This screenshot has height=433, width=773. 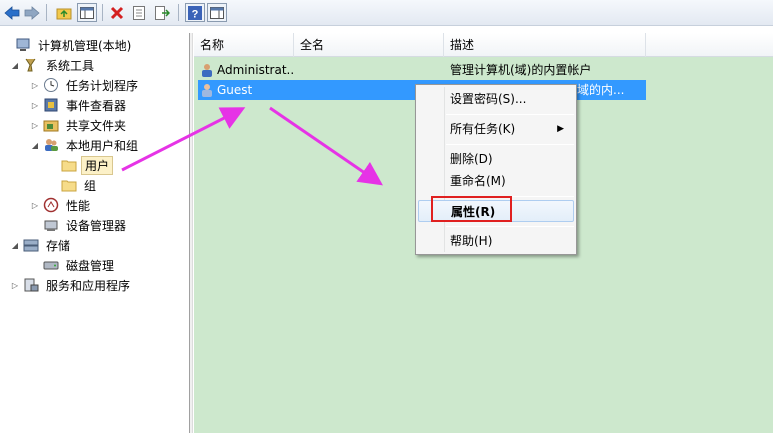 I want to click on tree-label: 任务计划程序, so click(x=102, y=85).